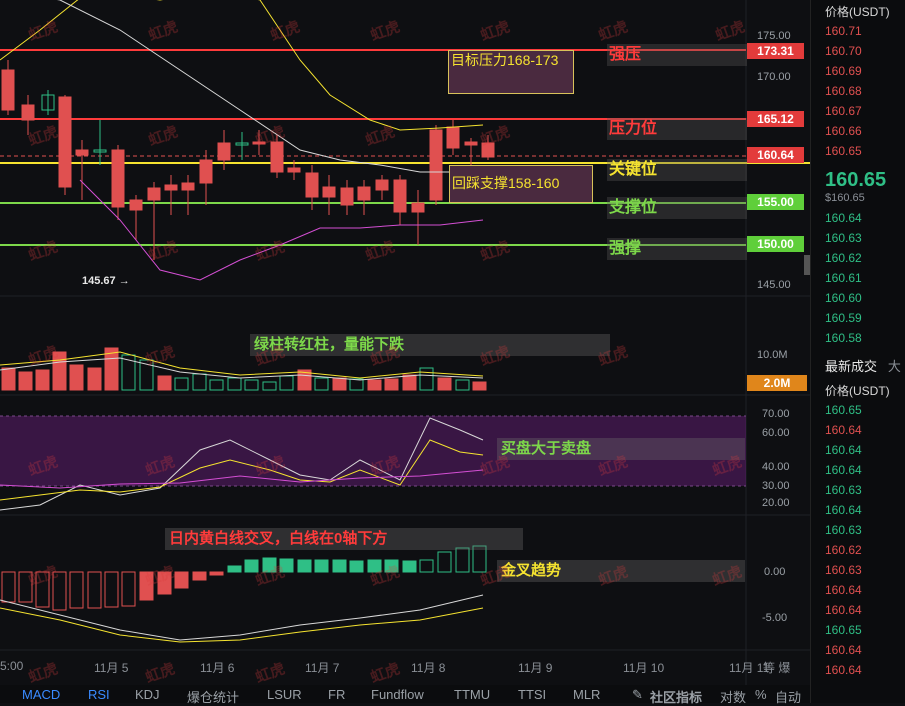 Image resolution: width=905 pixels, height=706 pixels. Describe the element at coordinates (761, 694) in the screenshot. I see `percent-toggle: %` at that location.